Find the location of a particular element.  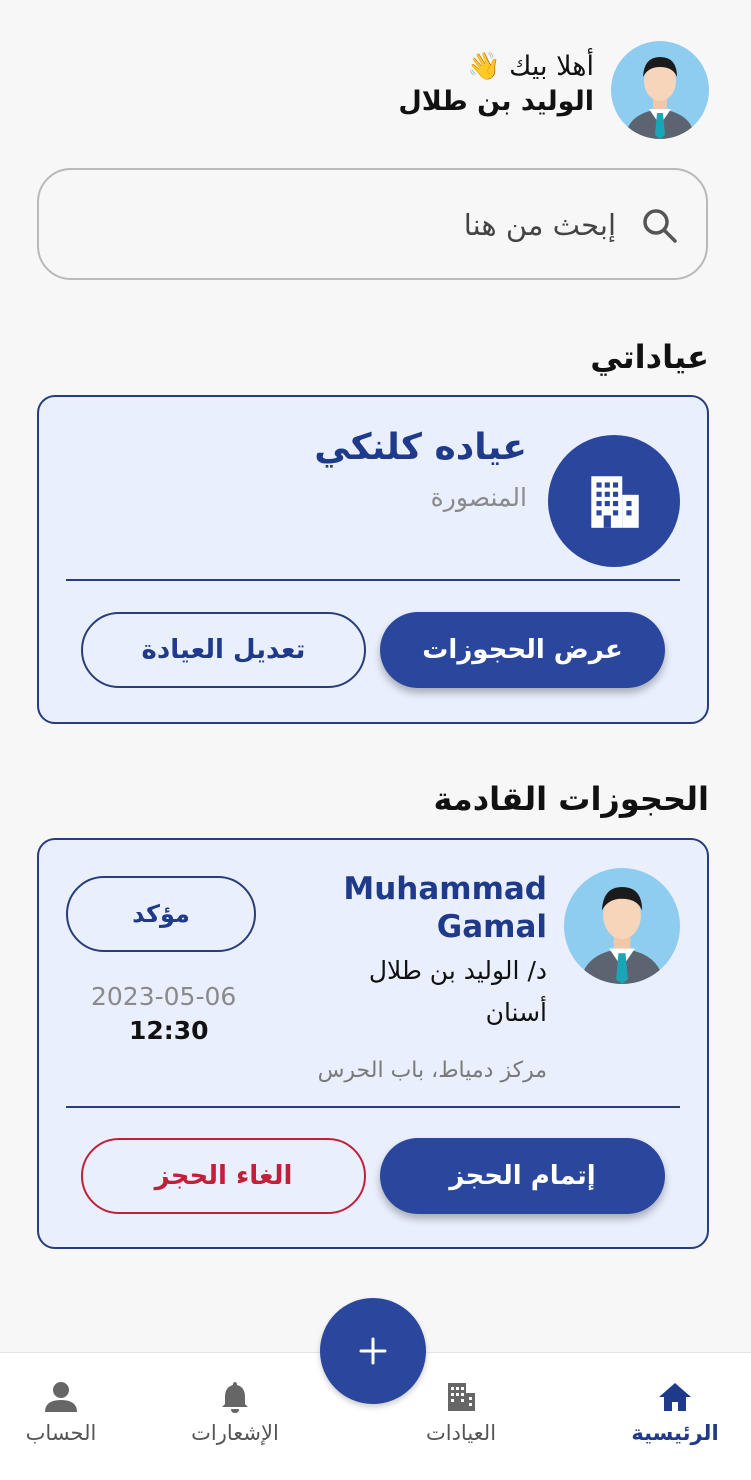

search-bar is located at coordinates (372, 224).